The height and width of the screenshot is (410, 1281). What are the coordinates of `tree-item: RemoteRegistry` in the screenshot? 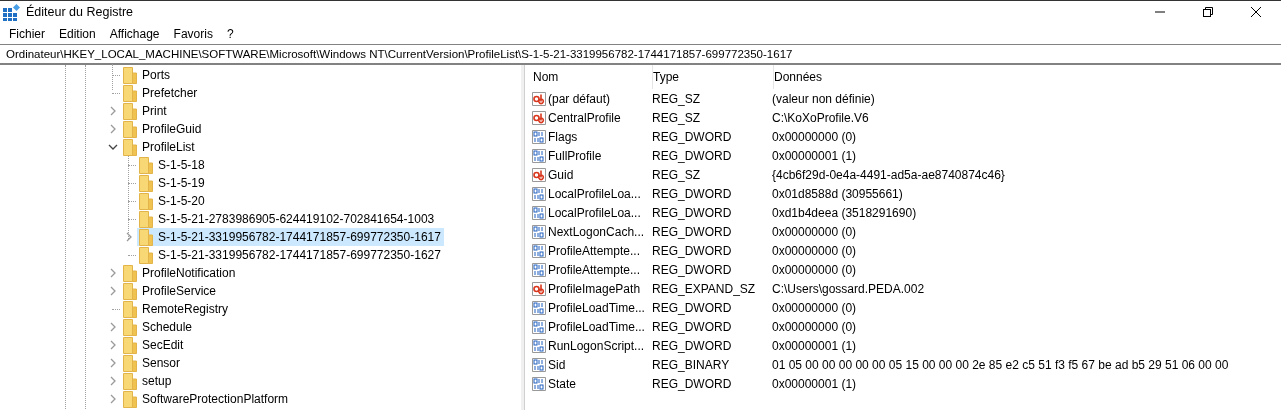 It's located at (176, 309).